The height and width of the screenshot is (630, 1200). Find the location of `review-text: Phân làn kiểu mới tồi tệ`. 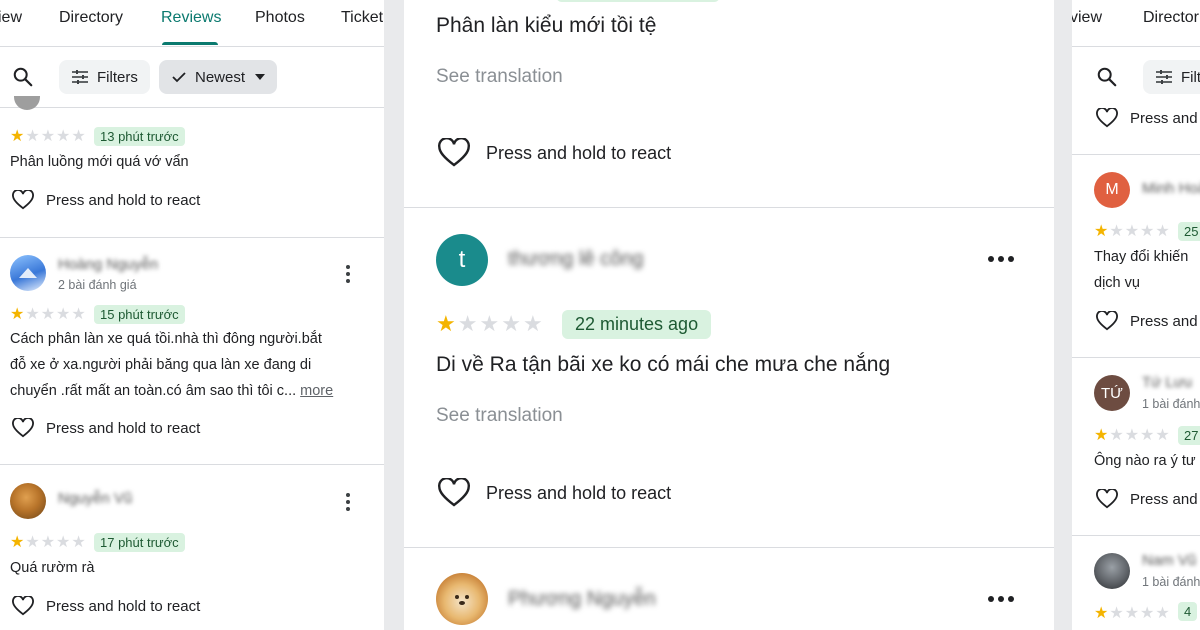

review-text: Phân làn kiểu mới tồi tệ is located at coordinates (546, 25).